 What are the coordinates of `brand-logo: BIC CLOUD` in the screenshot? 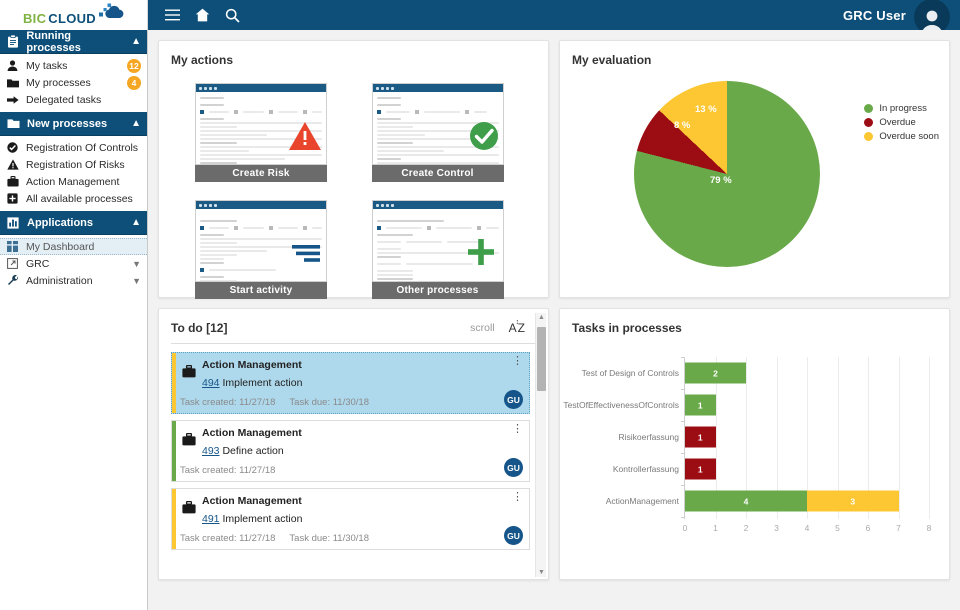 It's located at (74, 15).